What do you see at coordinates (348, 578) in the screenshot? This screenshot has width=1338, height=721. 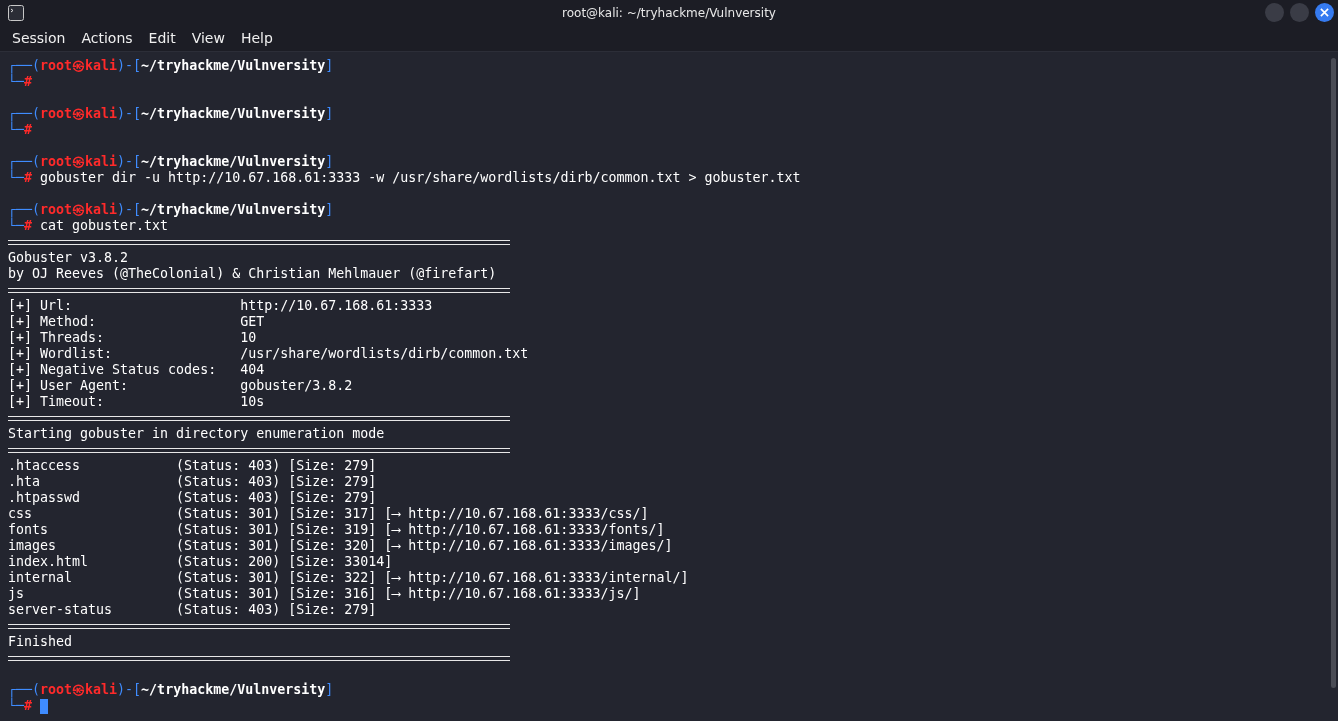 I see `output-line: internal (Status: 301) [Size: 322] [⟶ http://10.67.168.61:3333/internal/]` at bounding box center [348, 578].